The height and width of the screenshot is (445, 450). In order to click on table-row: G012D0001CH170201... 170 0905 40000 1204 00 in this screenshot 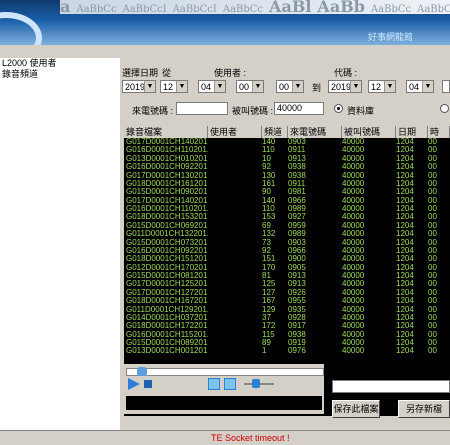, I will do `click(287, 268)`.